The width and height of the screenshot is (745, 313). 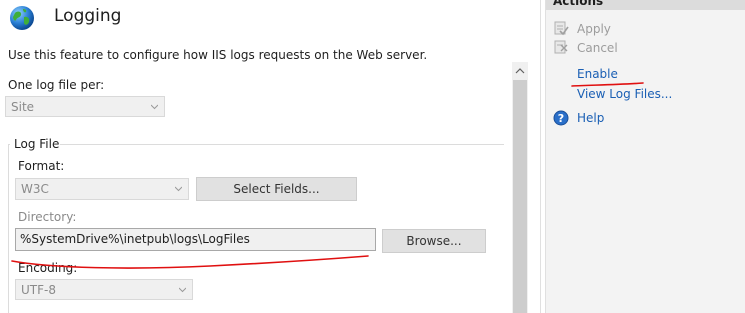 I want to click on scrollbar-thumb, so click(x=520, y=196).